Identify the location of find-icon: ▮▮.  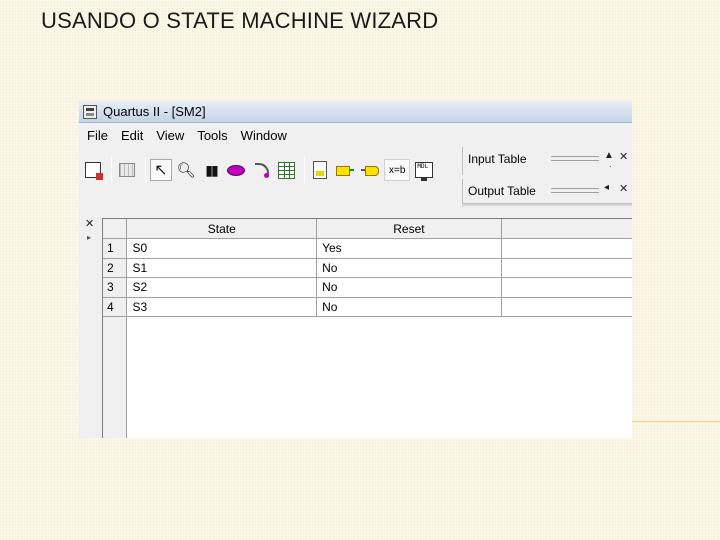
(211, 169).